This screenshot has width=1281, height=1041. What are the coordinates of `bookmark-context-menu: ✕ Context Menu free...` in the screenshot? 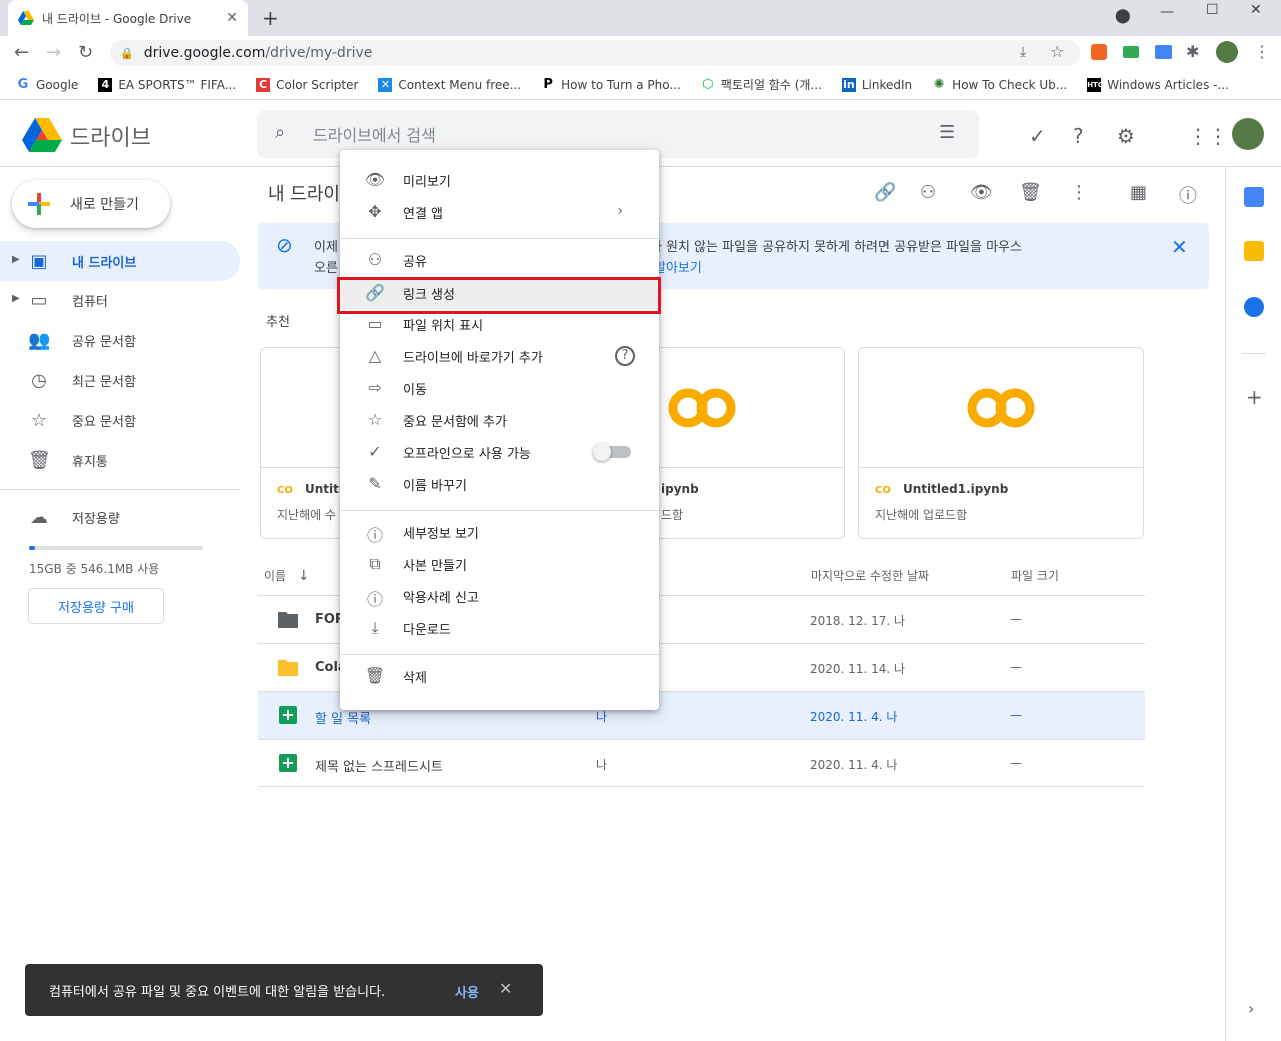 It's located at (449, 84).